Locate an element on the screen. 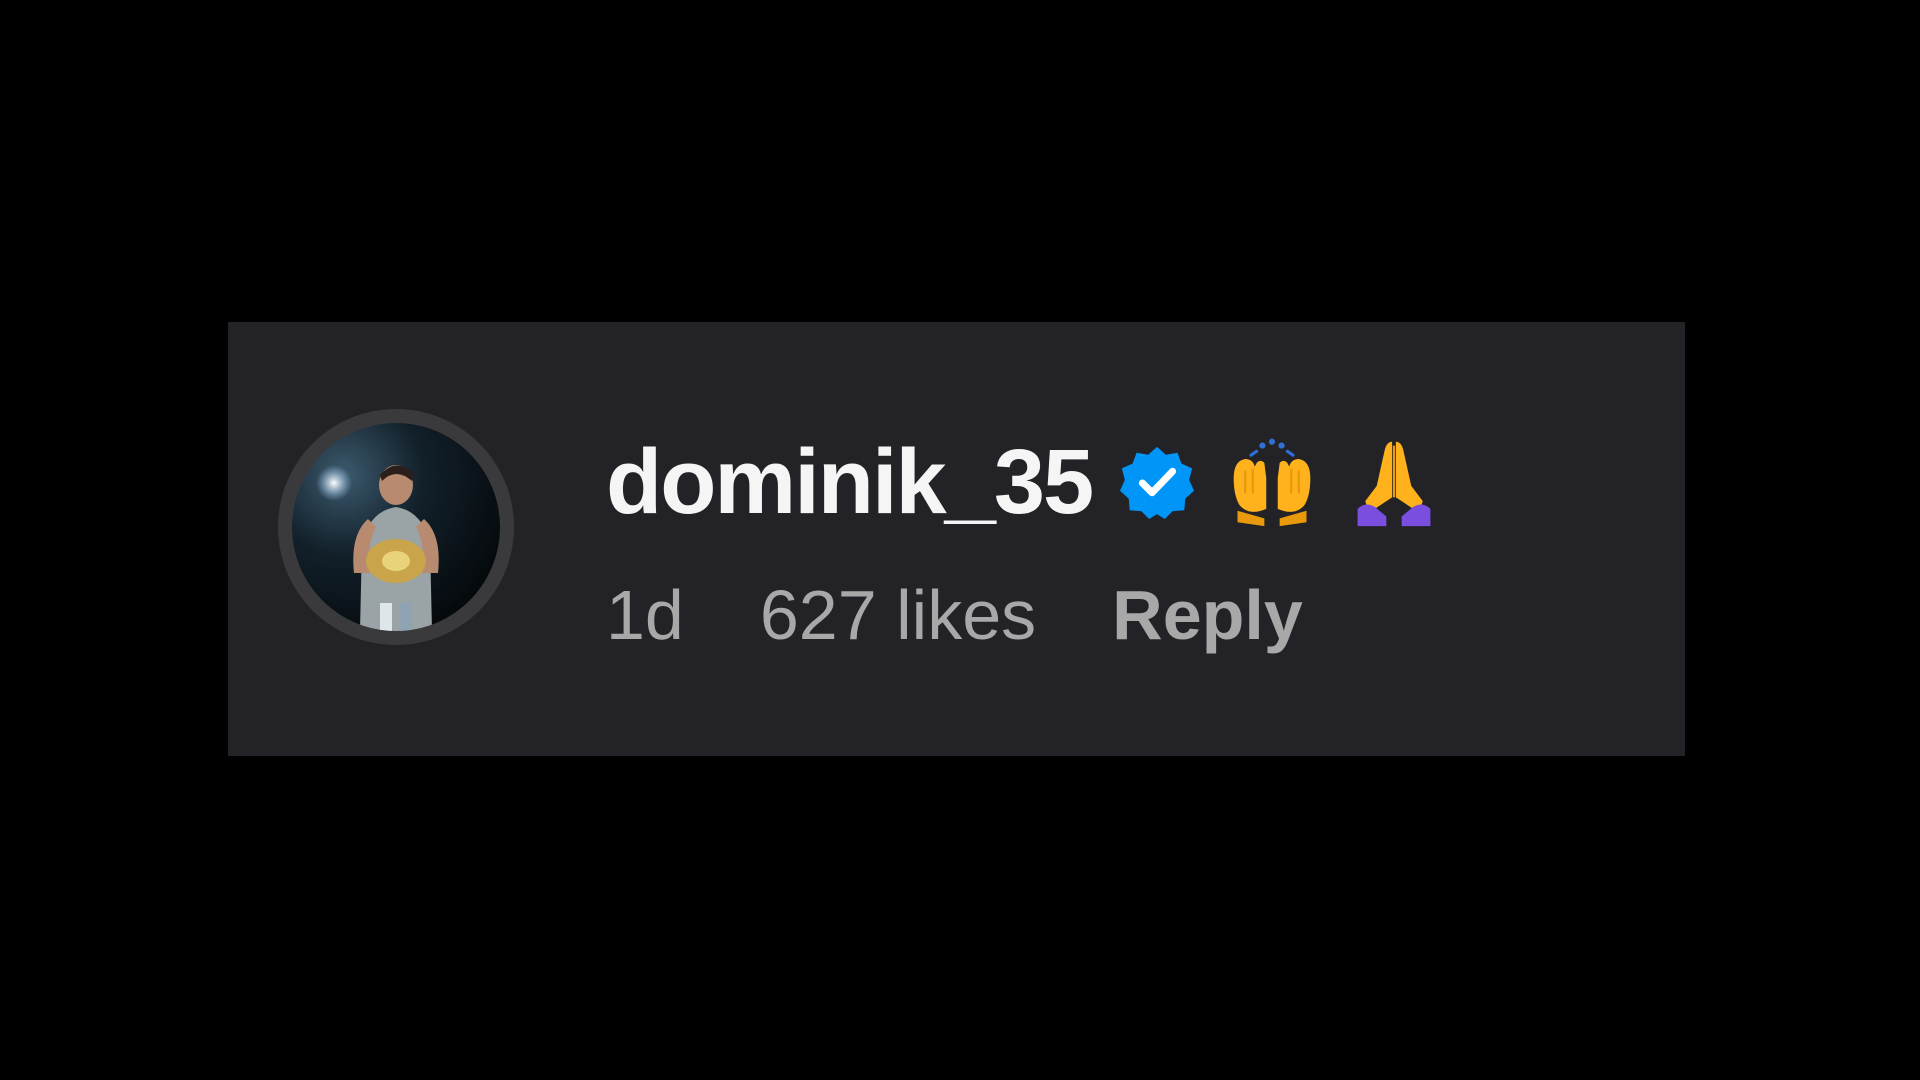  comment-meta: 1d 627 likes Reply is located at coordinates (1023, 615).